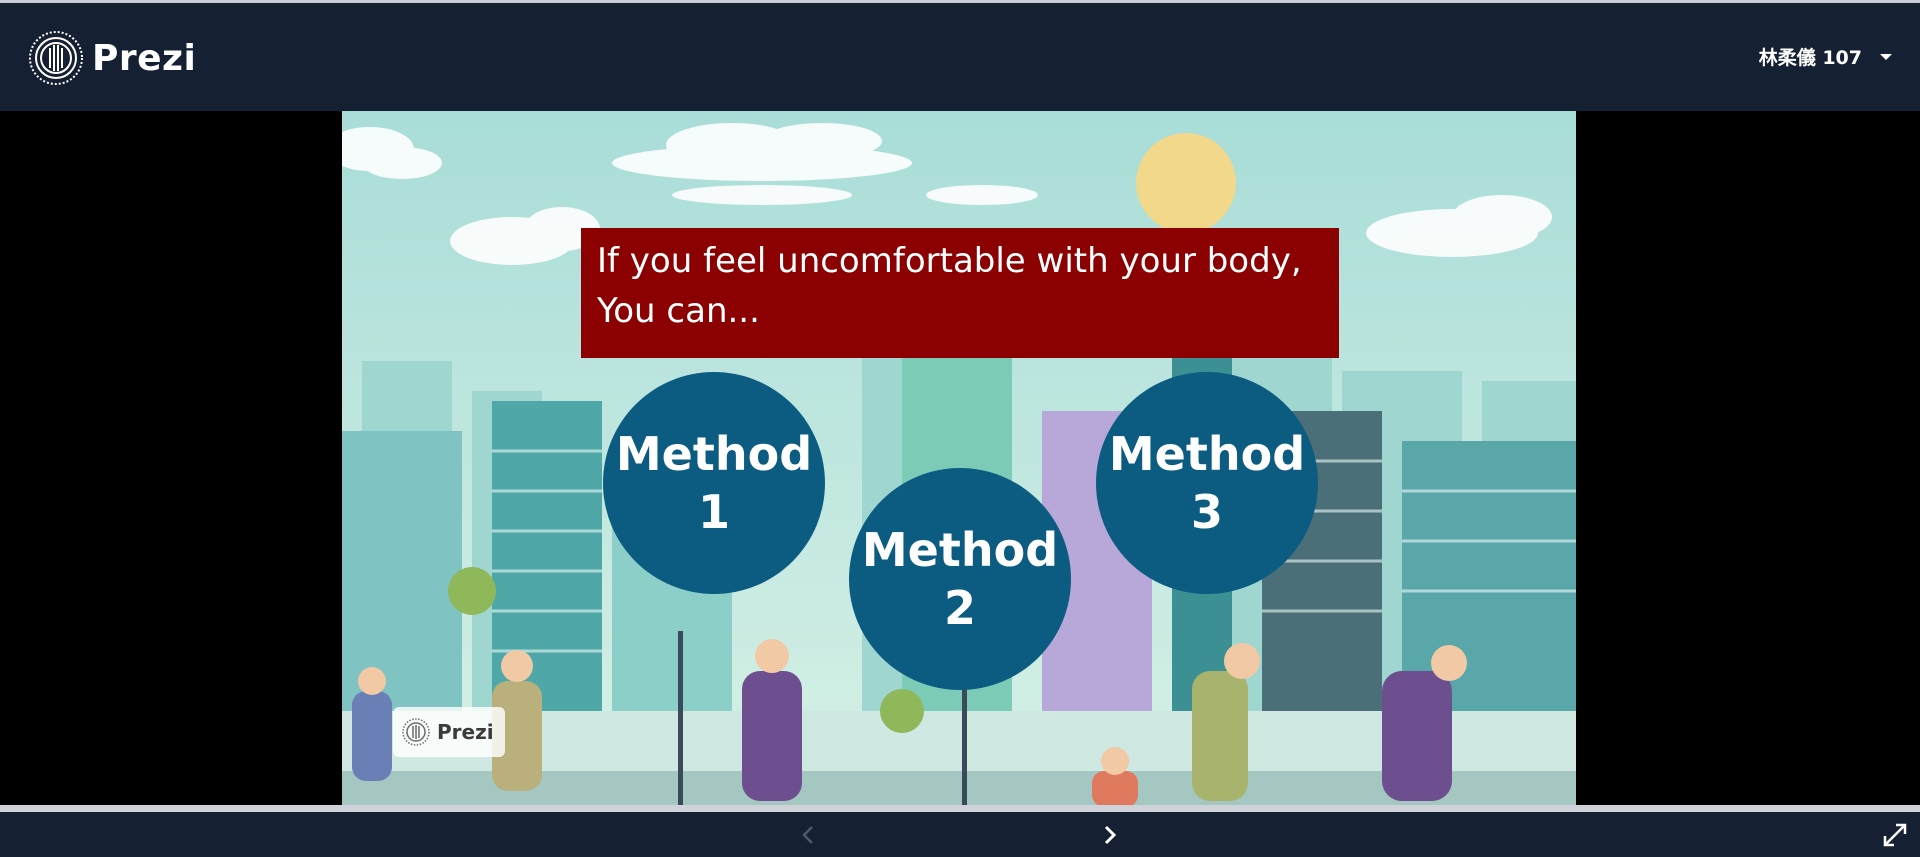 The width and height of the screenshot is (1920, 857). I want to click on next-button, so click(1110, 835).